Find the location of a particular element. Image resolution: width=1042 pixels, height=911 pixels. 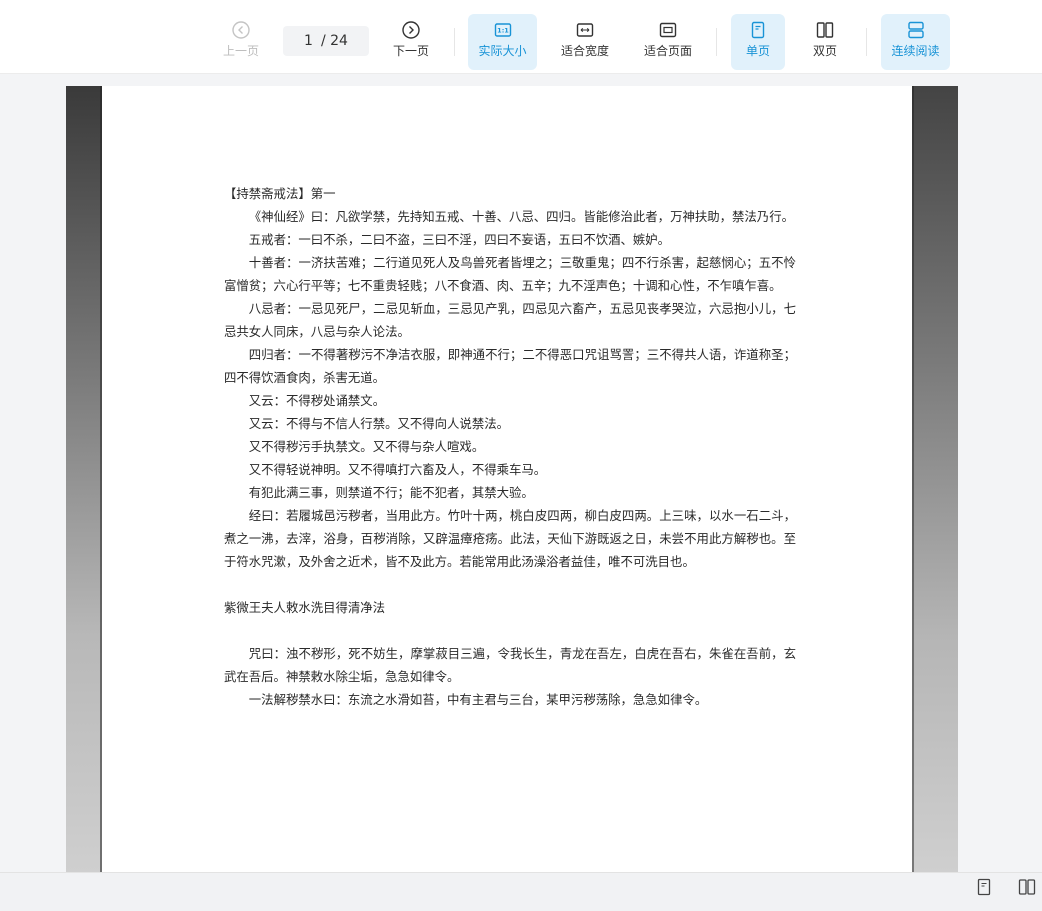

continuous-reading-label: 连续阅读 is located at coordinates (915, 51).